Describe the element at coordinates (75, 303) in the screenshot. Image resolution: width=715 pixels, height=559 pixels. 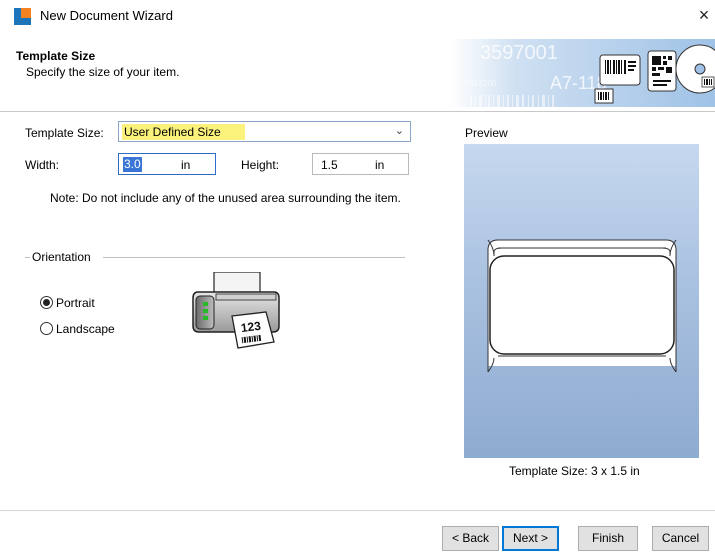
I see `portrait-label: Portrait` at that location.